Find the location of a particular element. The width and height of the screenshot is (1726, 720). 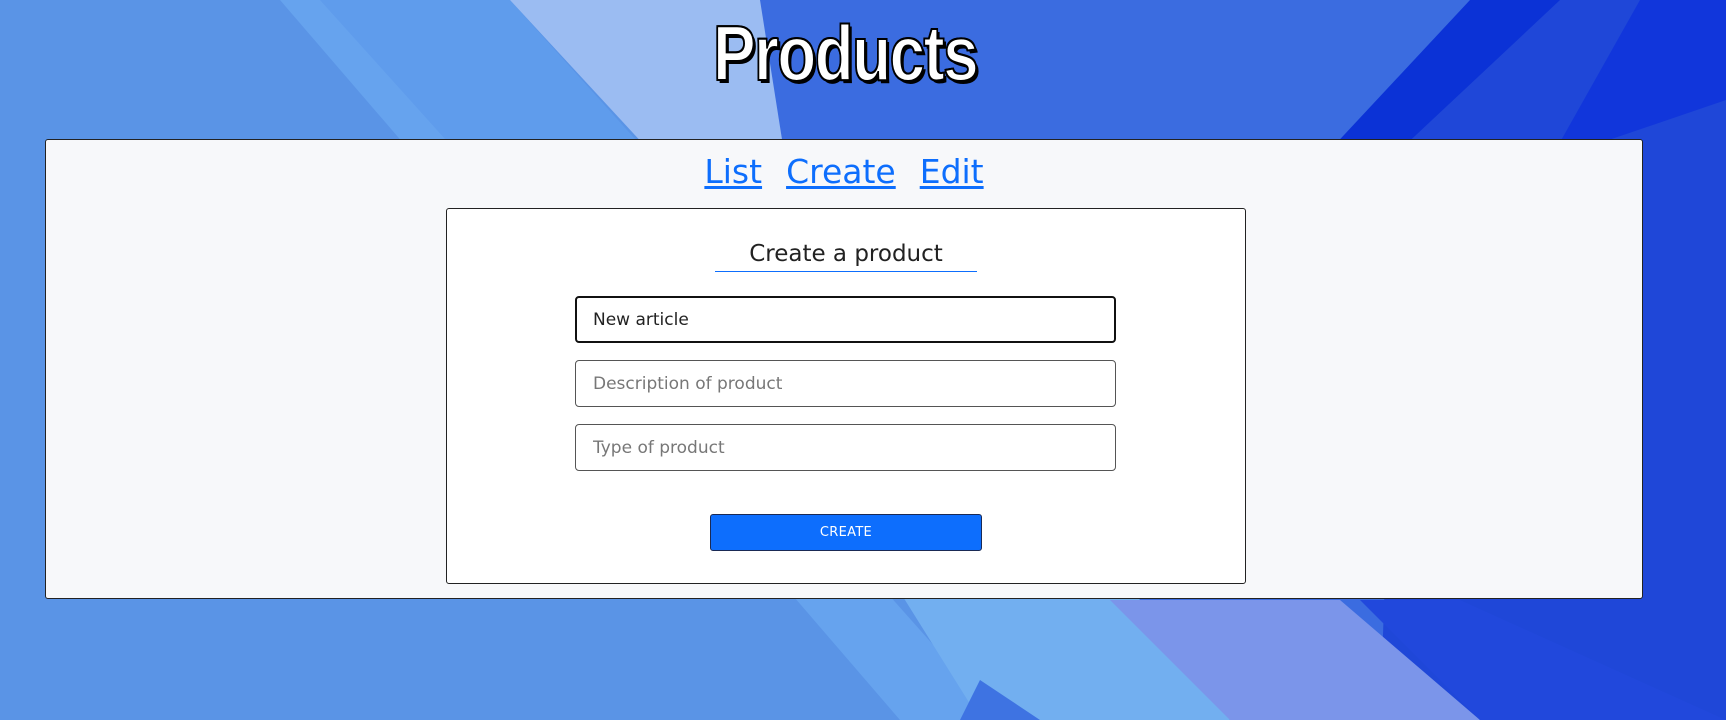

nav-link-edit: Edit is located at coordinates (952, 171).